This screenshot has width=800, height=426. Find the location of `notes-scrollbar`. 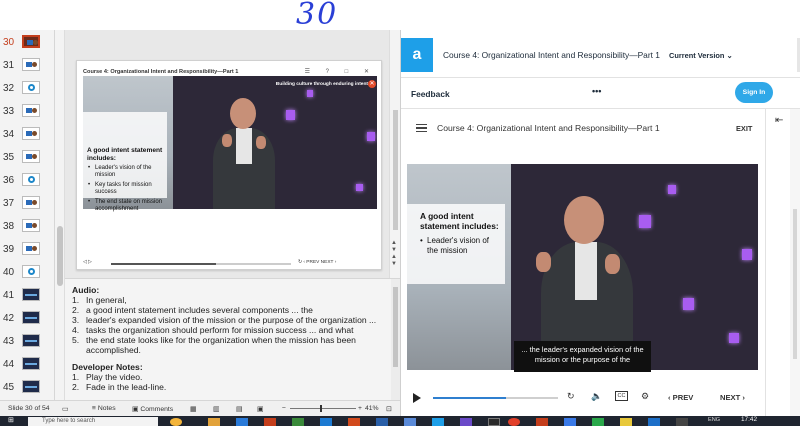

notes-scrollbar is located at coordinates (395, 339).